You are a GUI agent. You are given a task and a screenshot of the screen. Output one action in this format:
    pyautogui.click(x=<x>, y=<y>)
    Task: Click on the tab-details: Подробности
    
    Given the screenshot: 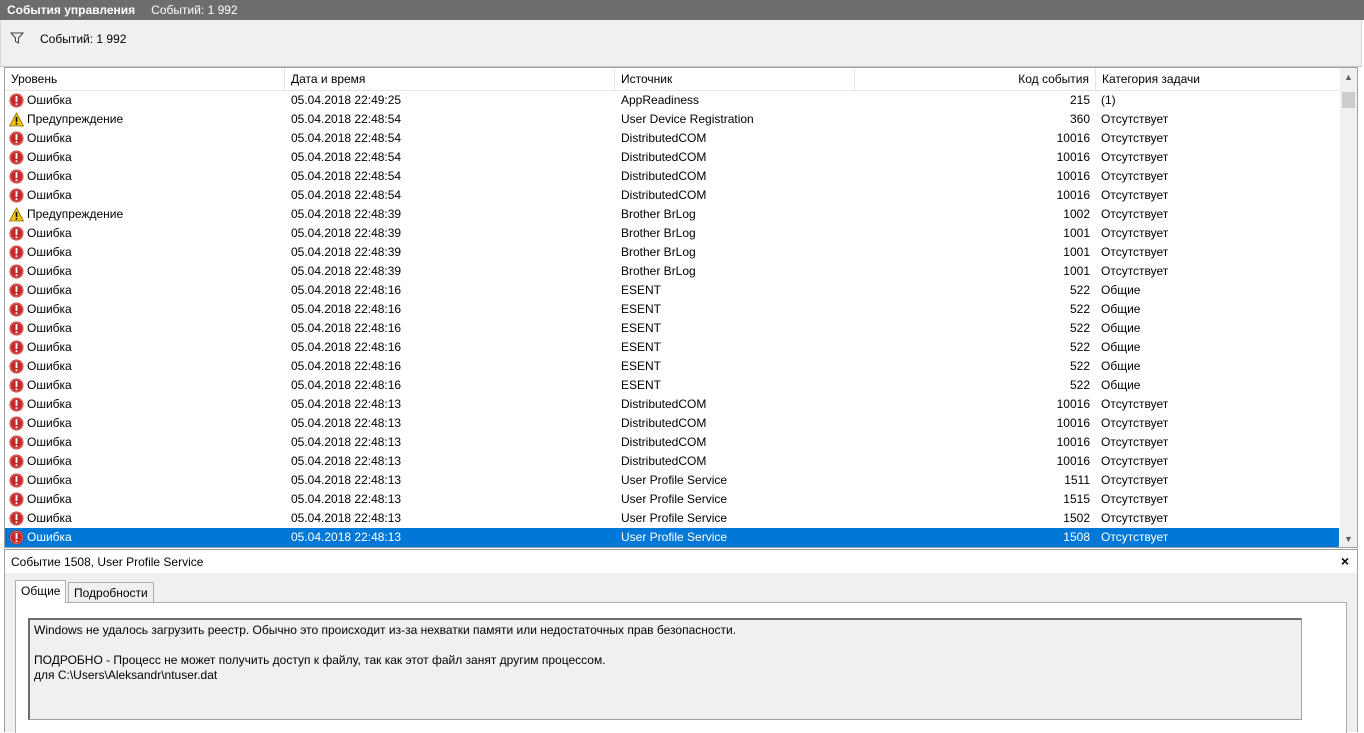 What is the action you would take?
    pyautogui.click(x=111, y=592)
    